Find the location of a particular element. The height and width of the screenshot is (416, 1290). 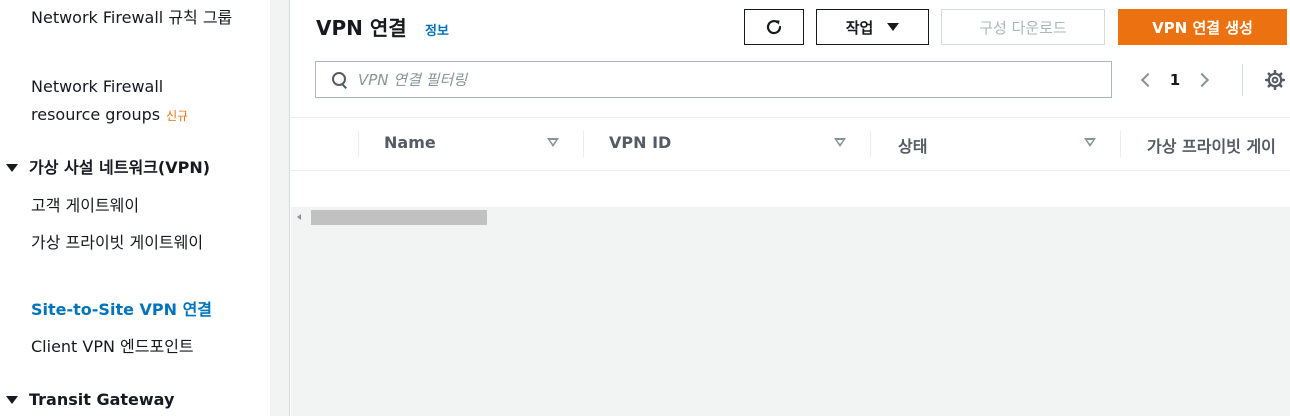

create-vpn-connection-button: VPN 연결 생성 is located at coordinates (1202, 27).